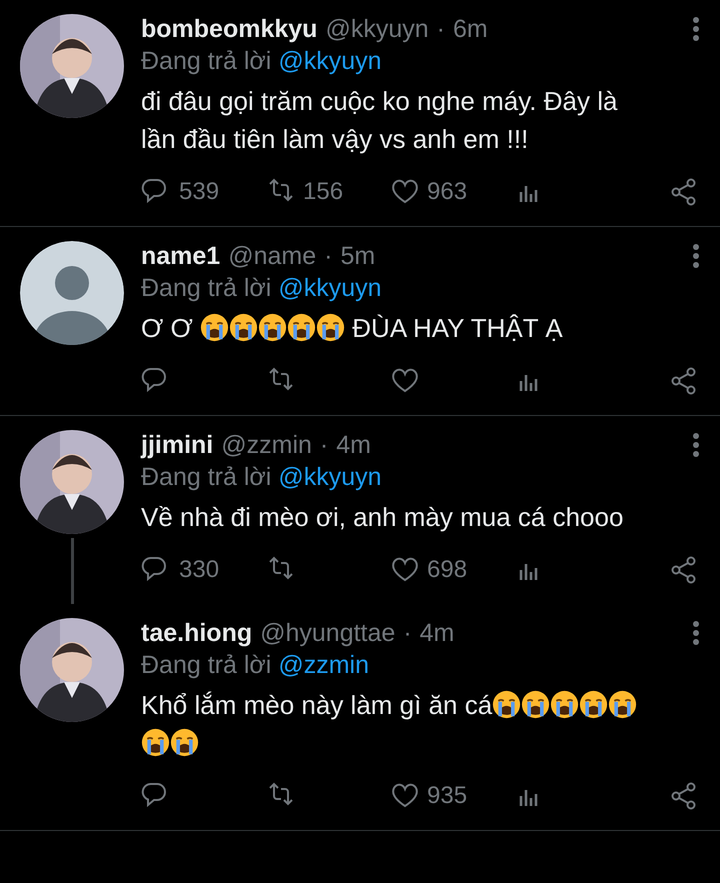  I want to click on display-name: bombeomkkyu, so click(229, 29).